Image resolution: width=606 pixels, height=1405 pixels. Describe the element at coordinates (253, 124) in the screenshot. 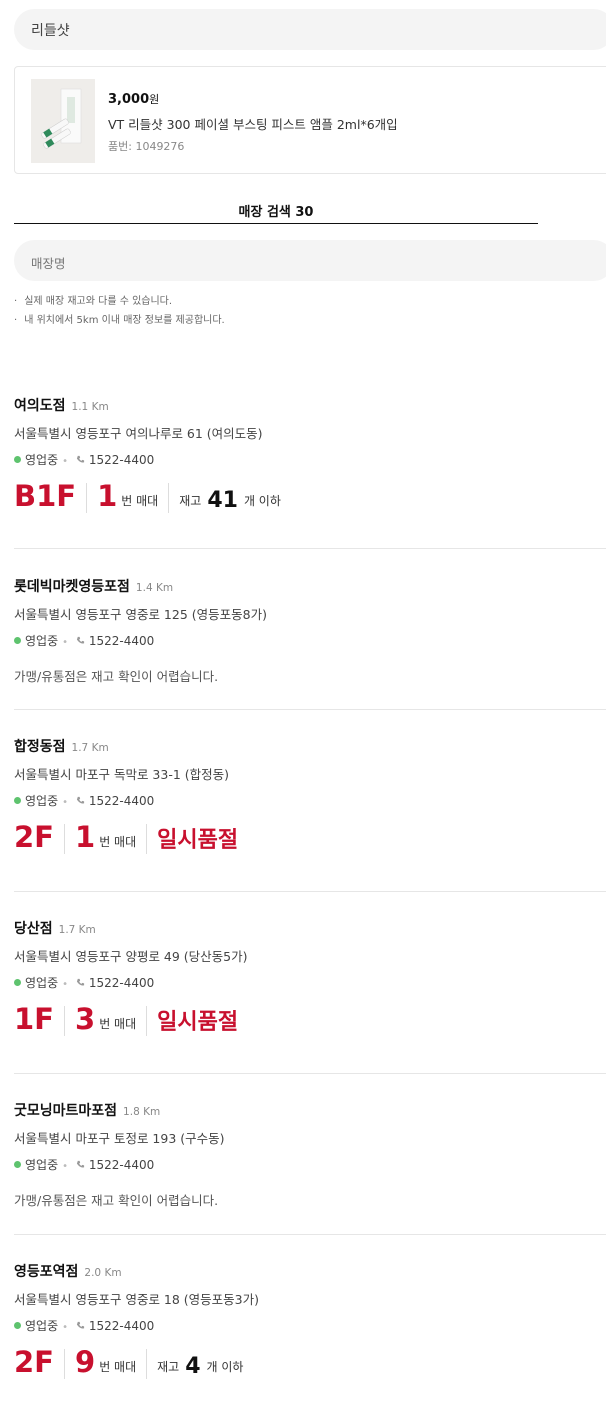

I see `product-name: VT 리들샷 300 페이셜 부스팅 피스트 앰플 2ml*6개입` at that location.